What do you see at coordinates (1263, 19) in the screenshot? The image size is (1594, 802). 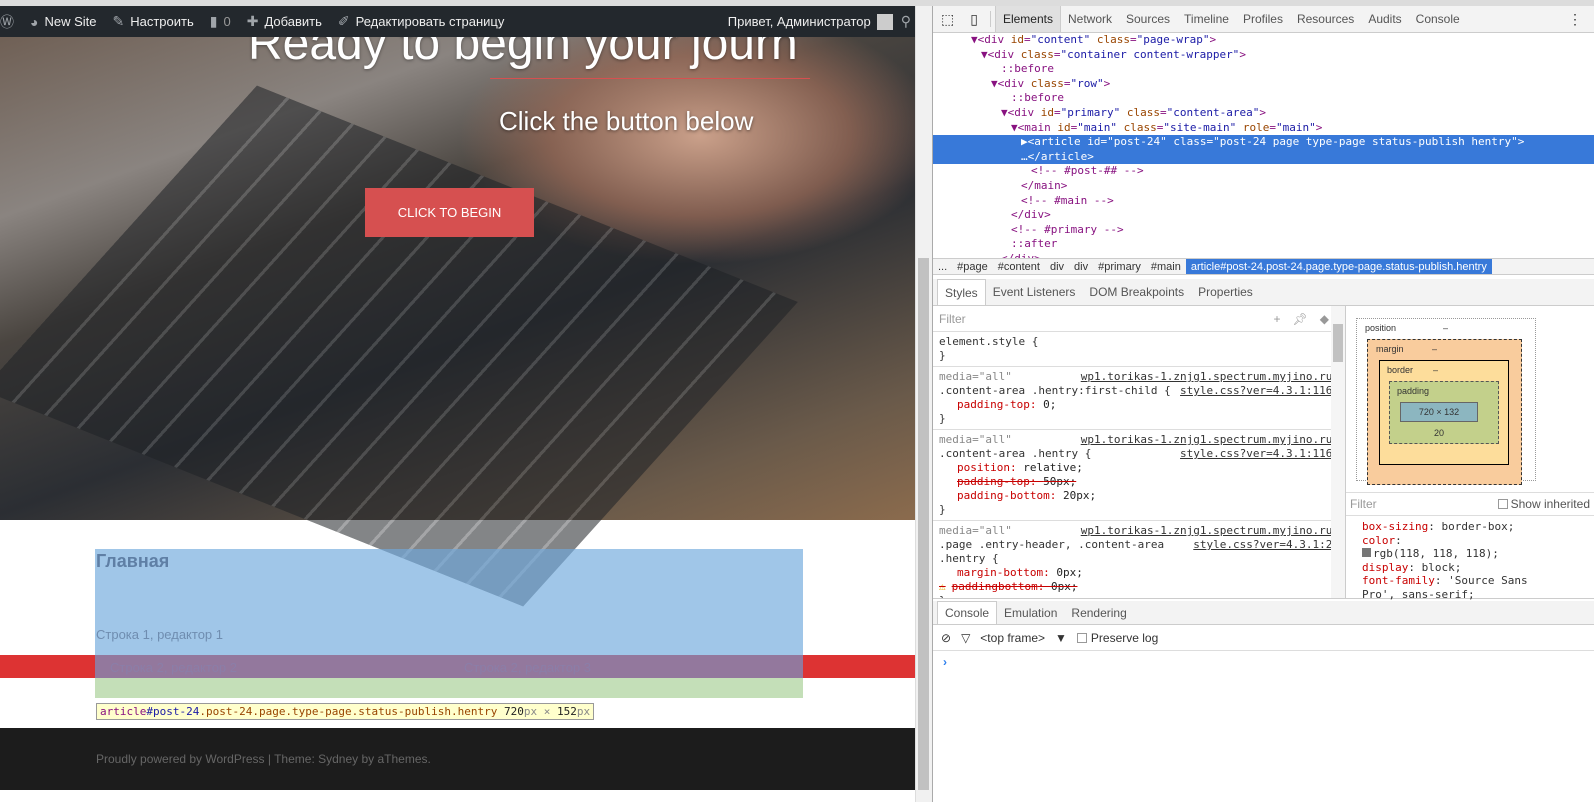 I see `tab-profiles: Profiles` at bounding box center [1263, 19].